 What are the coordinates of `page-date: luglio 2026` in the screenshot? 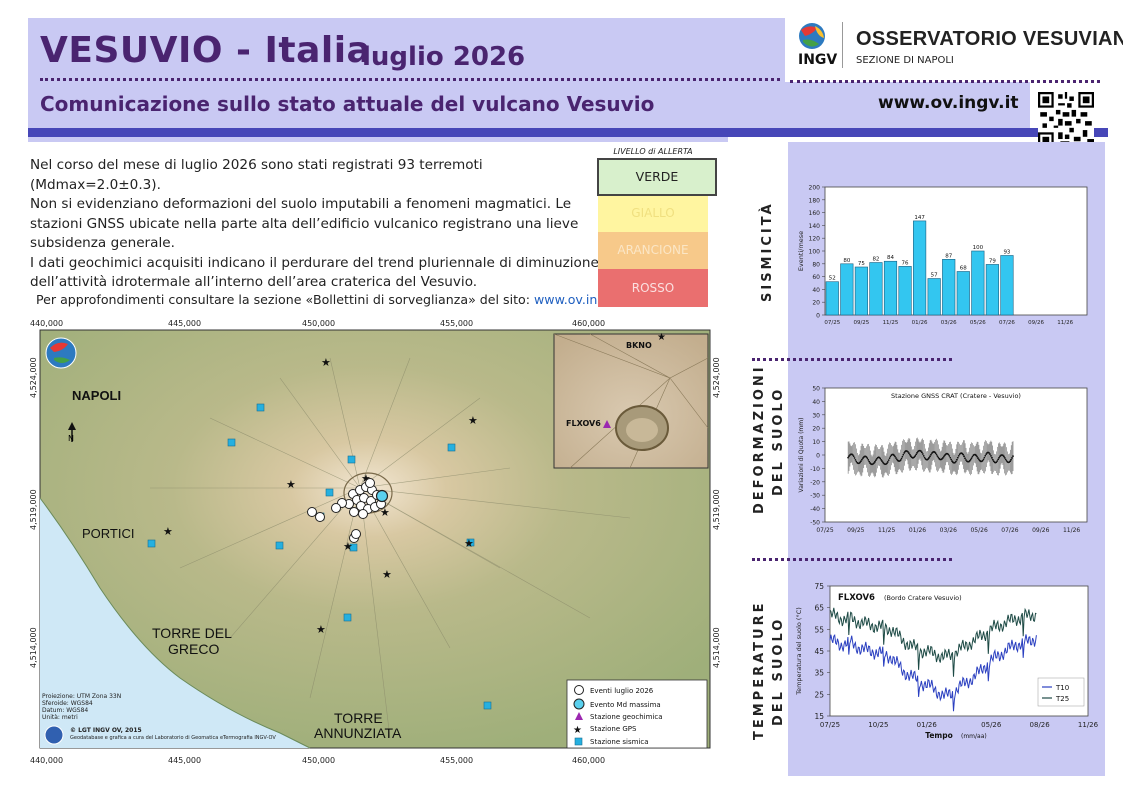 It's located at (444, 57).